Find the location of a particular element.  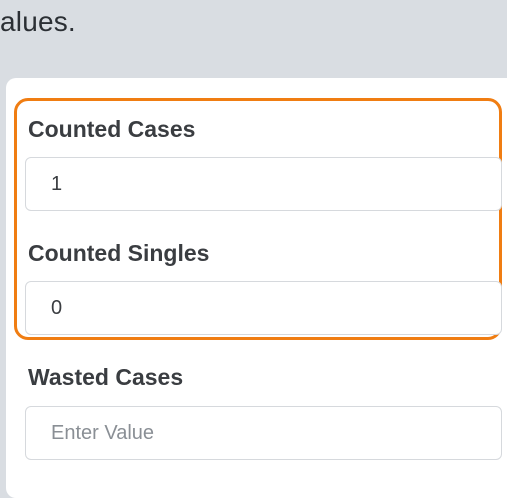

wasted-cases-input is located at coordinates (263, 433).